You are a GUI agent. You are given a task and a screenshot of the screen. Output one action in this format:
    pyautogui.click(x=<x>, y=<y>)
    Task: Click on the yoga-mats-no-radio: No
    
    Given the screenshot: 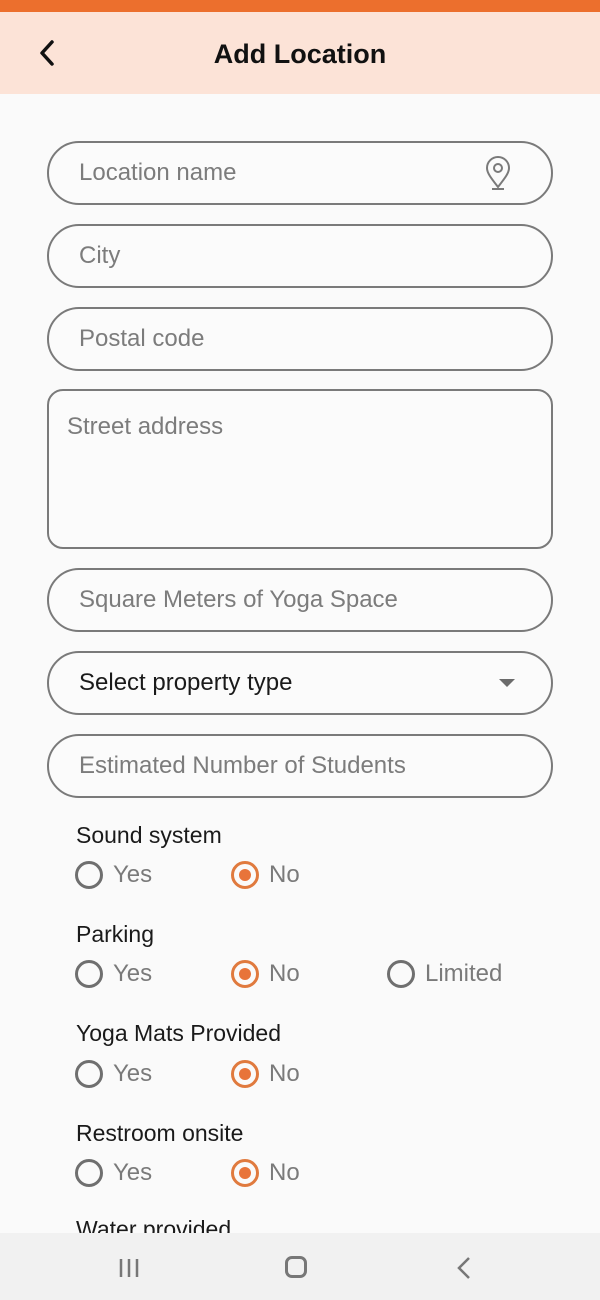 What is the action you would take?
    pyautogui.click(x=265, y=1074)
    